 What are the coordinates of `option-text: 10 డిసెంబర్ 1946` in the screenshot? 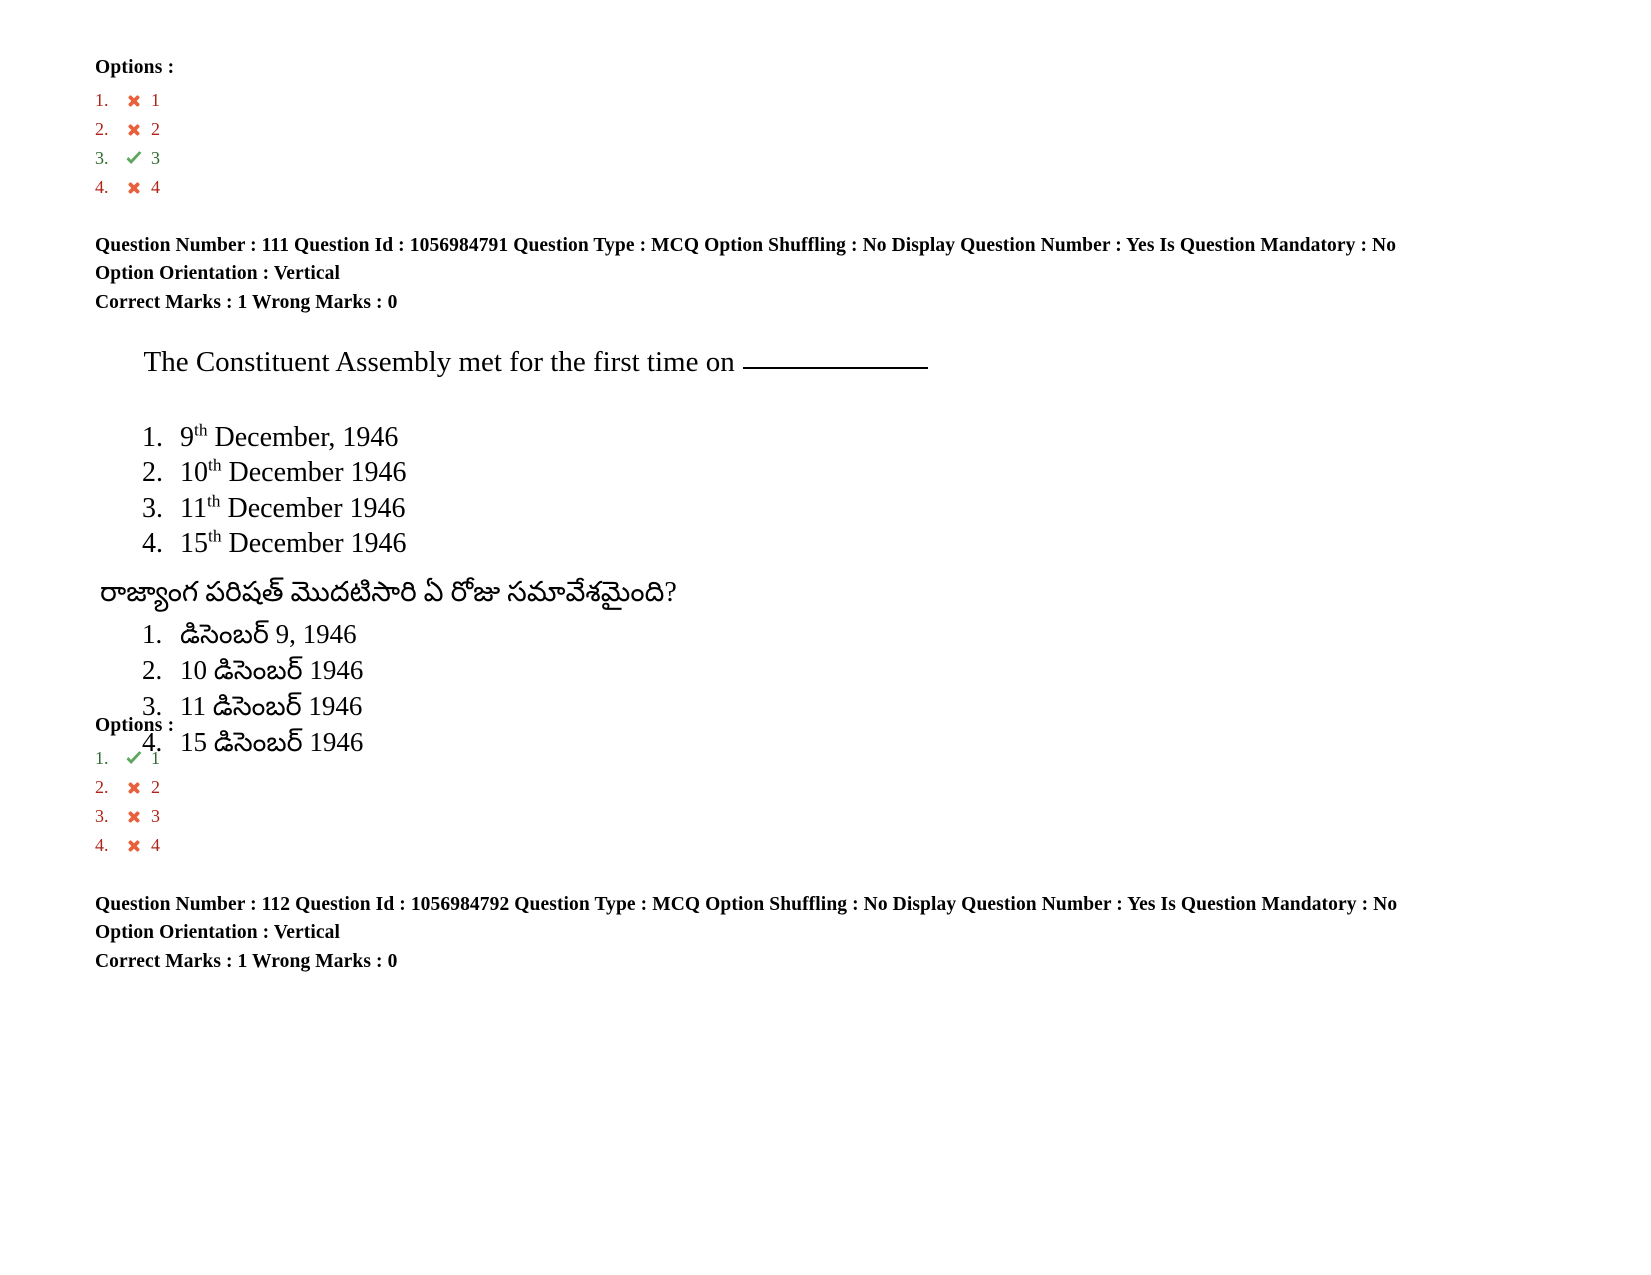 It's located at (272, 669).